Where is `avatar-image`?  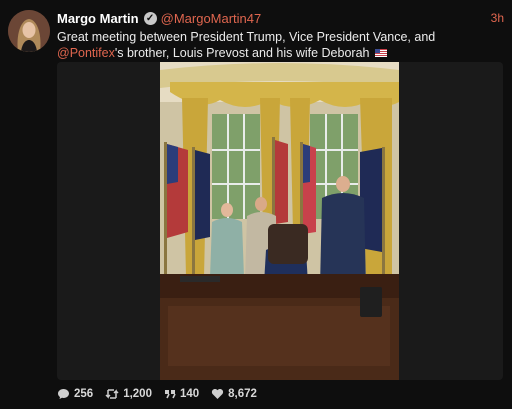
avatar-image is located at coordinates (29, 31).